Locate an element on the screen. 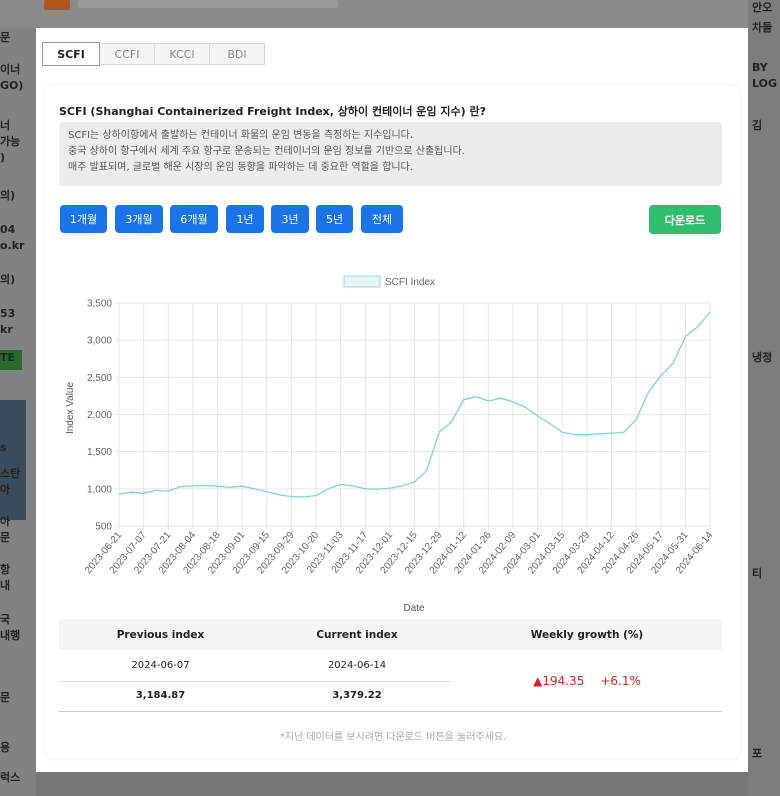 This screenshot has height=796, width=780. y-tick-label: 3,000 is located at coordinates (99, 341).